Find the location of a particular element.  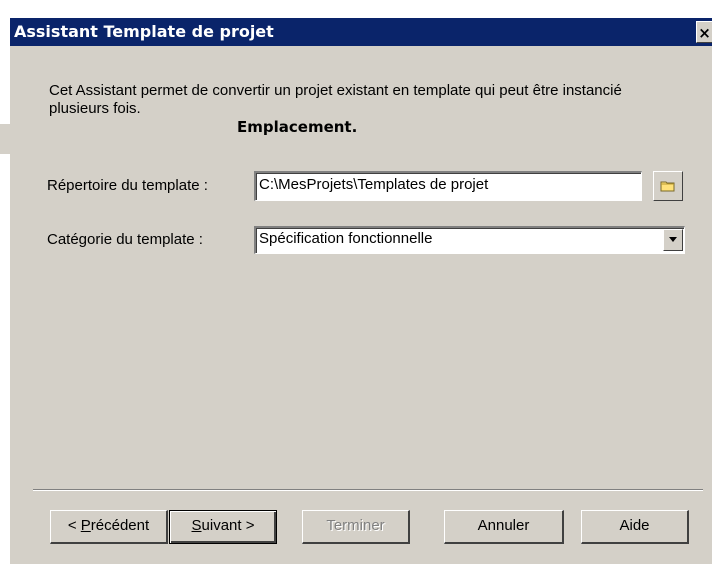

close-button: × is located at coordinates (704, 32).